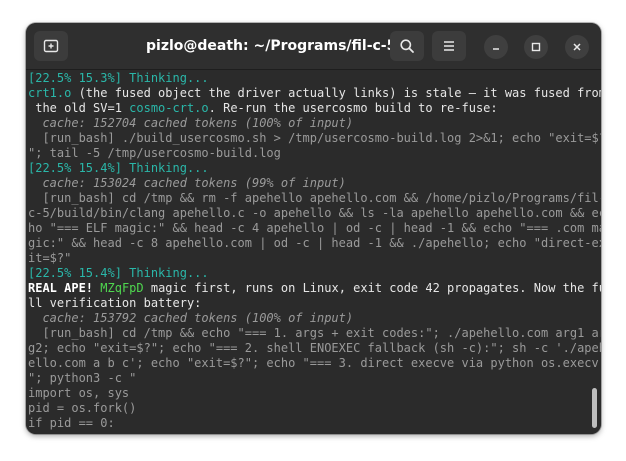 The height and width of the screenshot is (461, 626). I want to click on new-tab-icon, so click(51, 46).